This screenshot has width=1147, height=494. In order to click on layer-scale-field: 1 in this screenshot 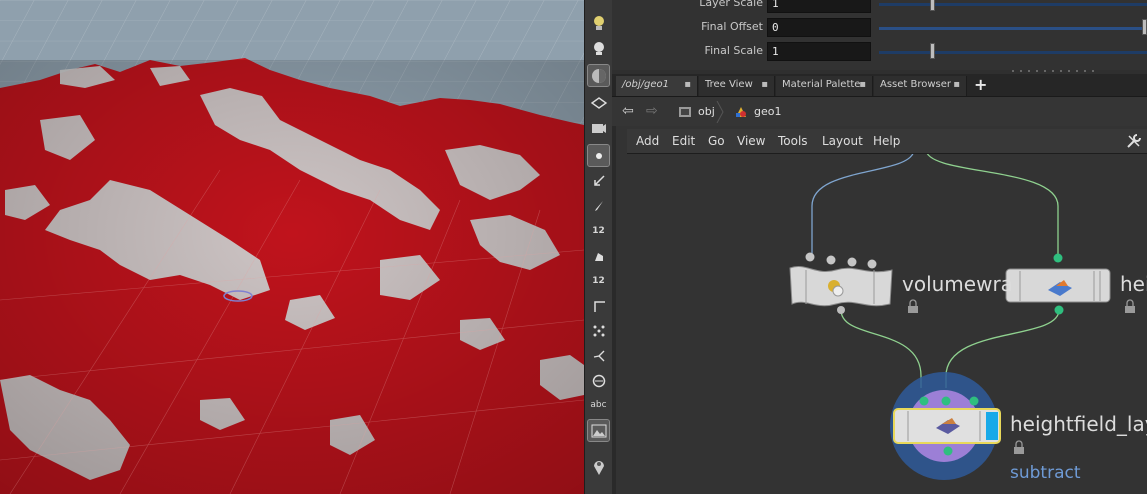, I will do `click(819, 6)`.